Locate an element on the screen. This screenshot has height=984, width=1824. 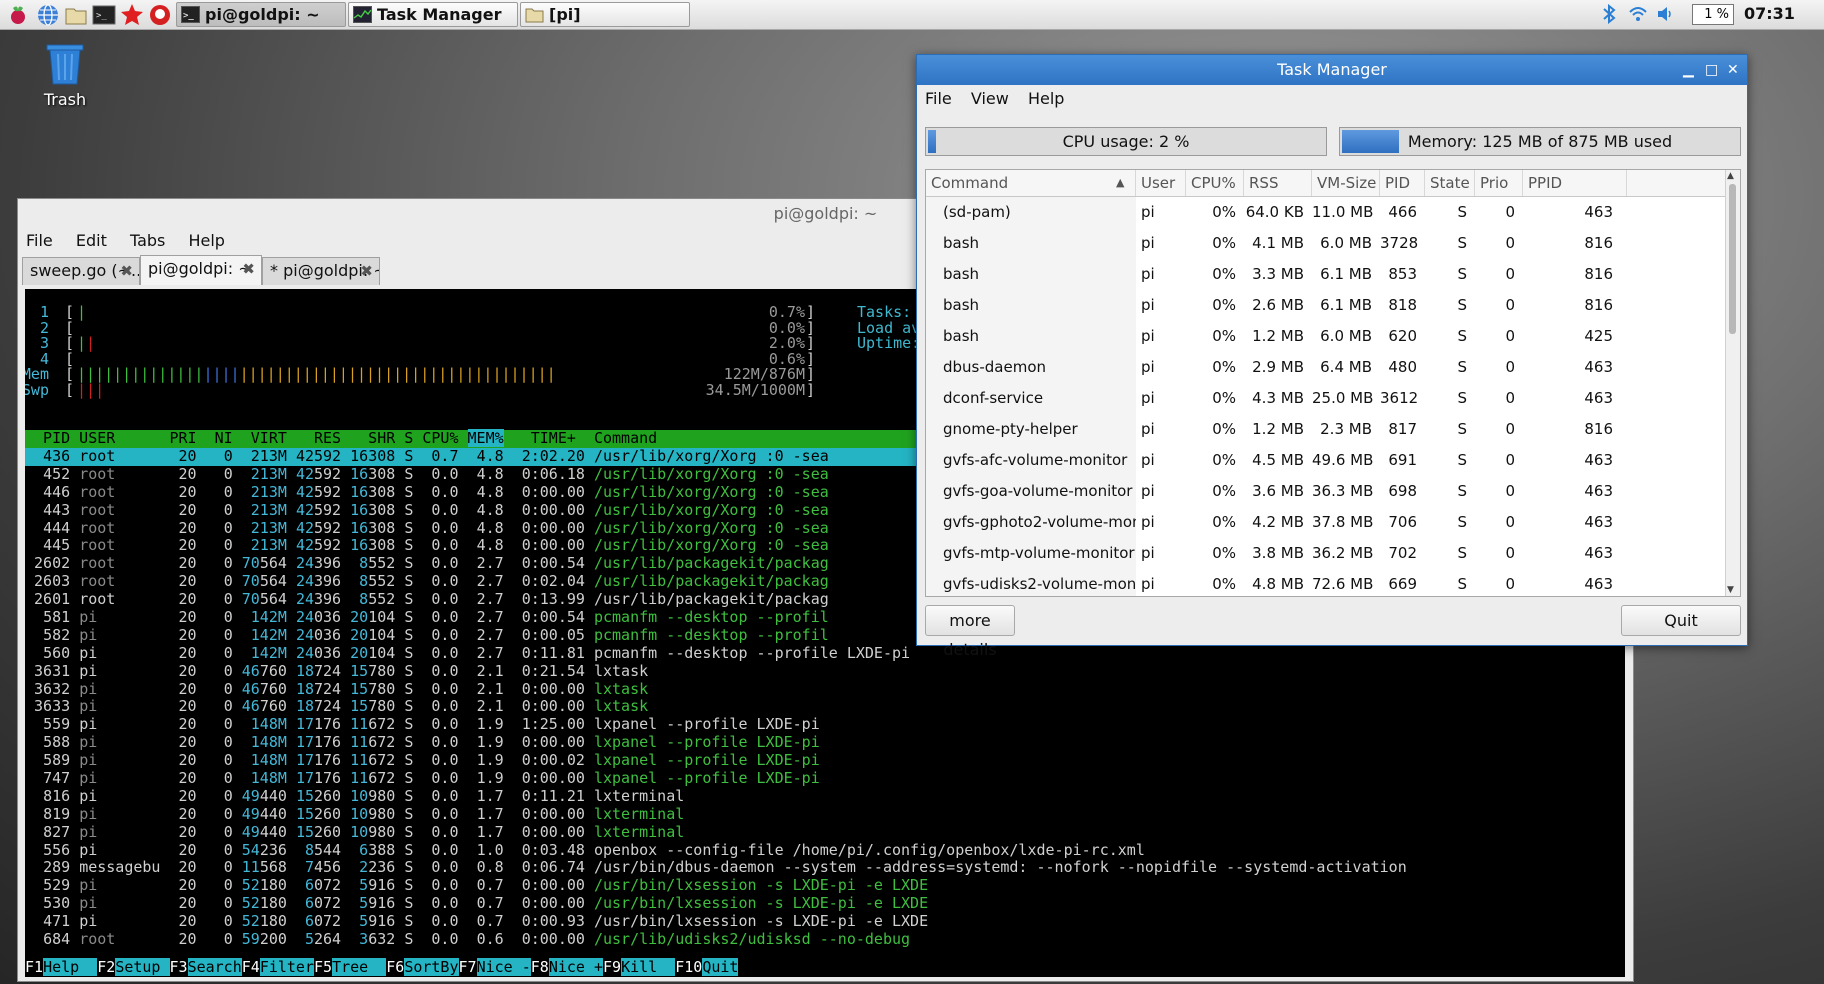
menu-edit: Edit is located at coordinates (91, 240).